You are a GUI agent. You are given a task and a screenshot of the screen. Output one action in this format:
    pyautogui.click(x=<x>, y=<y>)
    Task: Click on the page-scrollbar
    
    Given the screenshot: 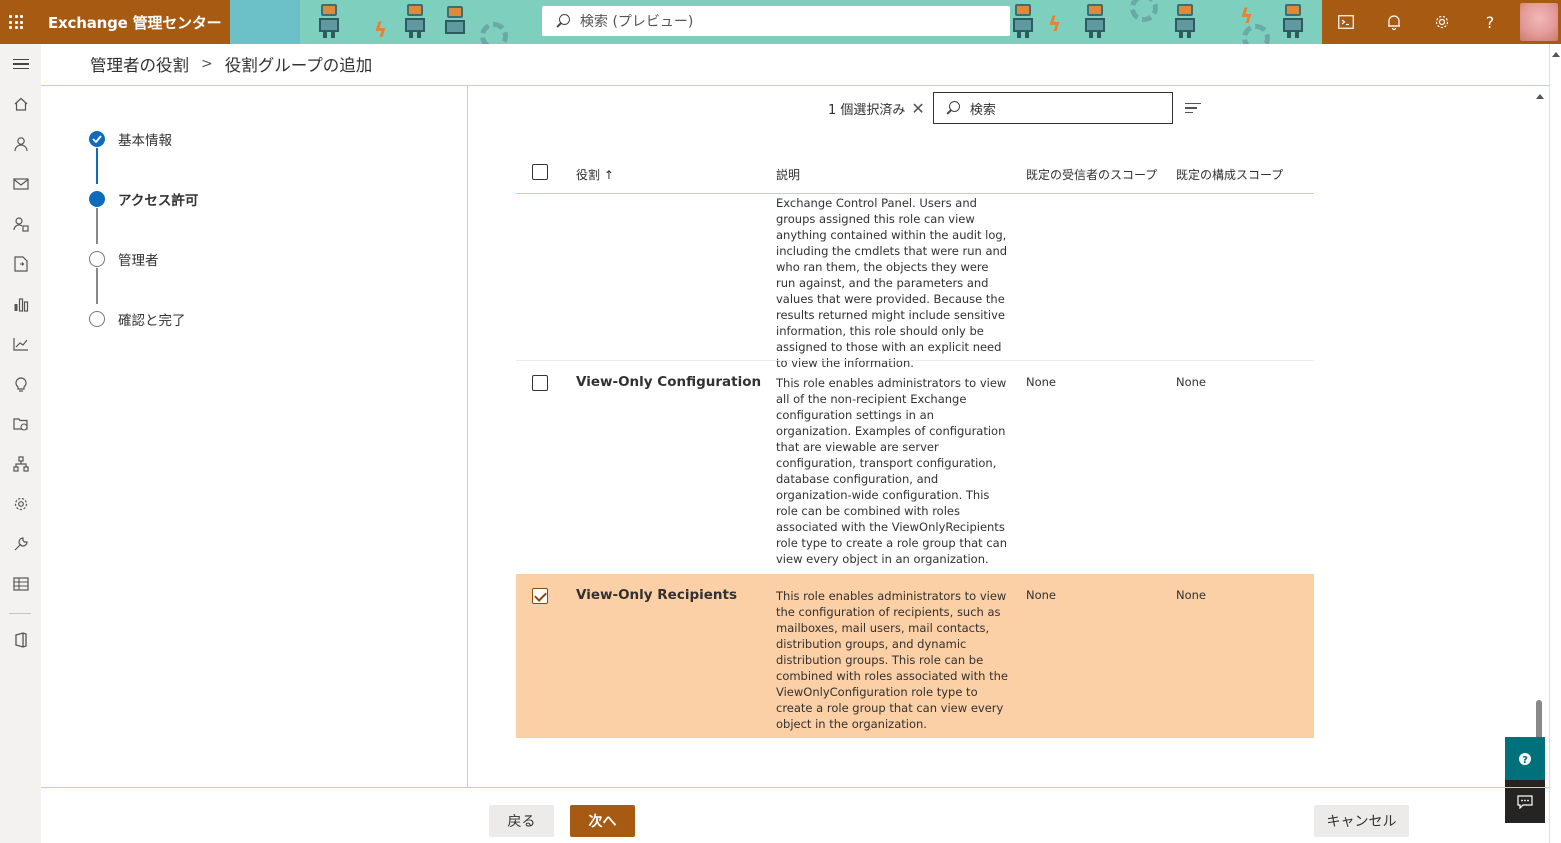 What is the action you would take?
    pyautogui.click(x=1555, y=443)
    